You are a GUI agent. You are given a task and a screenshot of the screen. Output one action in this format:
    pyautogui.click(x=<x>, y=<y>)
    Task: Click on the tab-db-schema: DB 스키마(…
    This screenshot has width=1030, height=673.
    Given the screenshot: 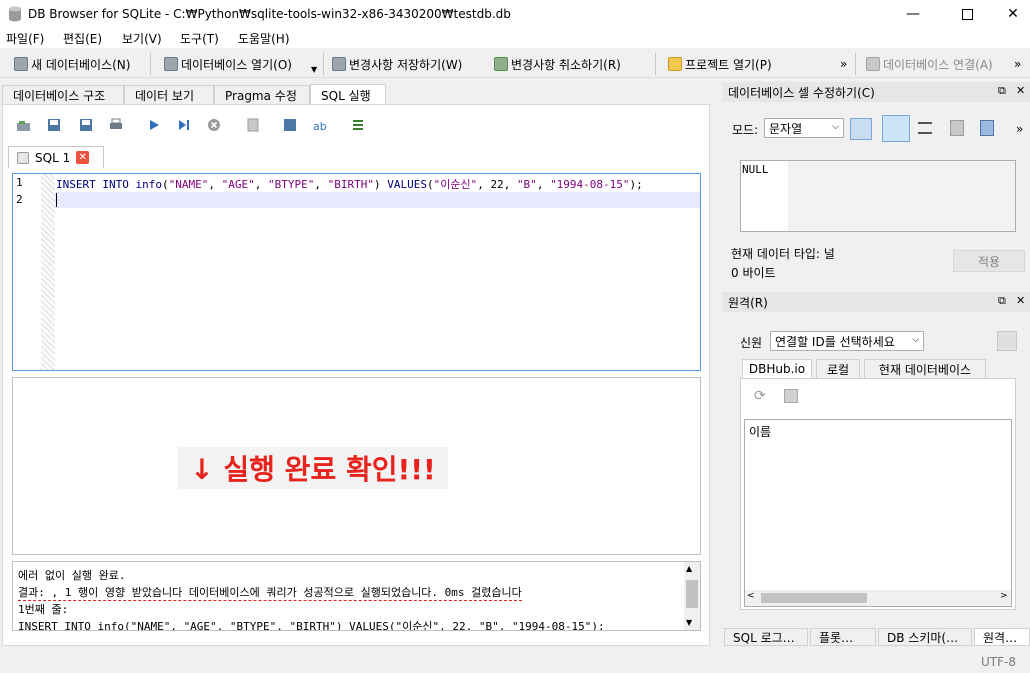 What is the action you would take?
    pyautogui.click(x=925, y=637)
    